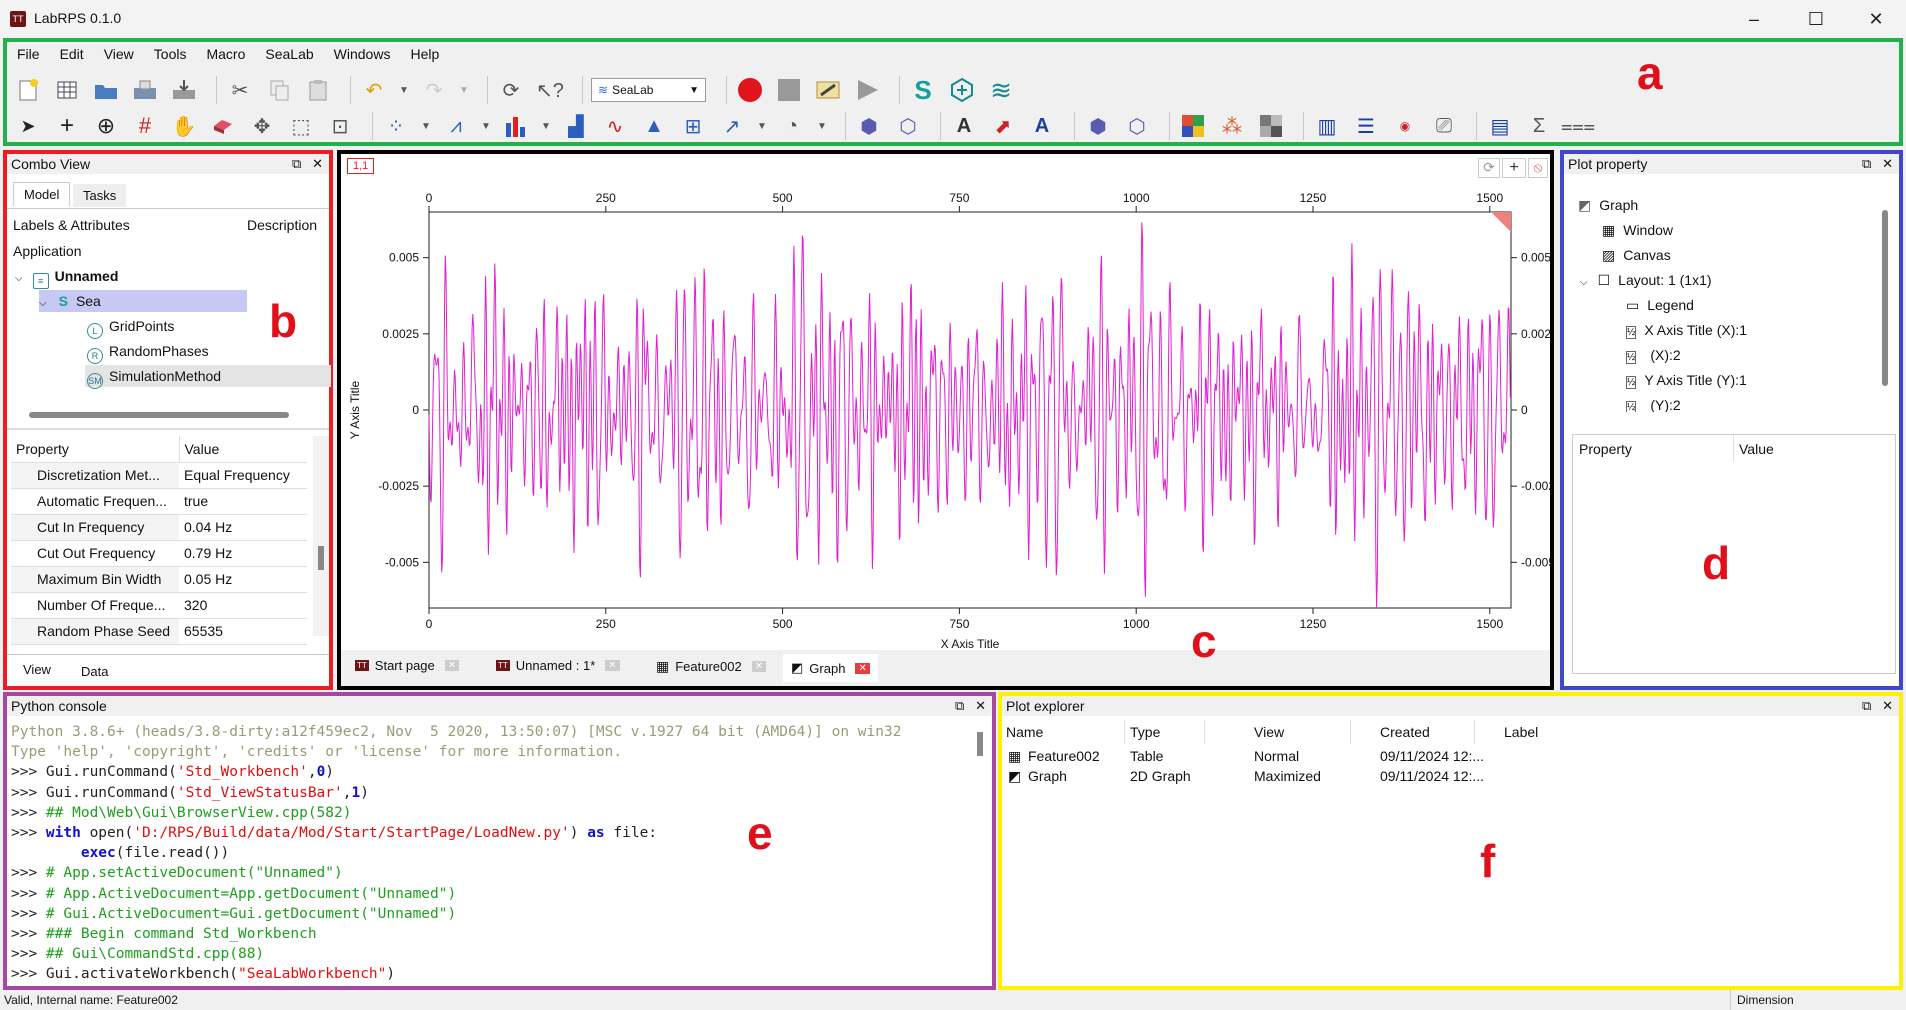  Describe the element at coordinates (262, 126) in the screenshot. I see `move-icon: ✥` at that location.